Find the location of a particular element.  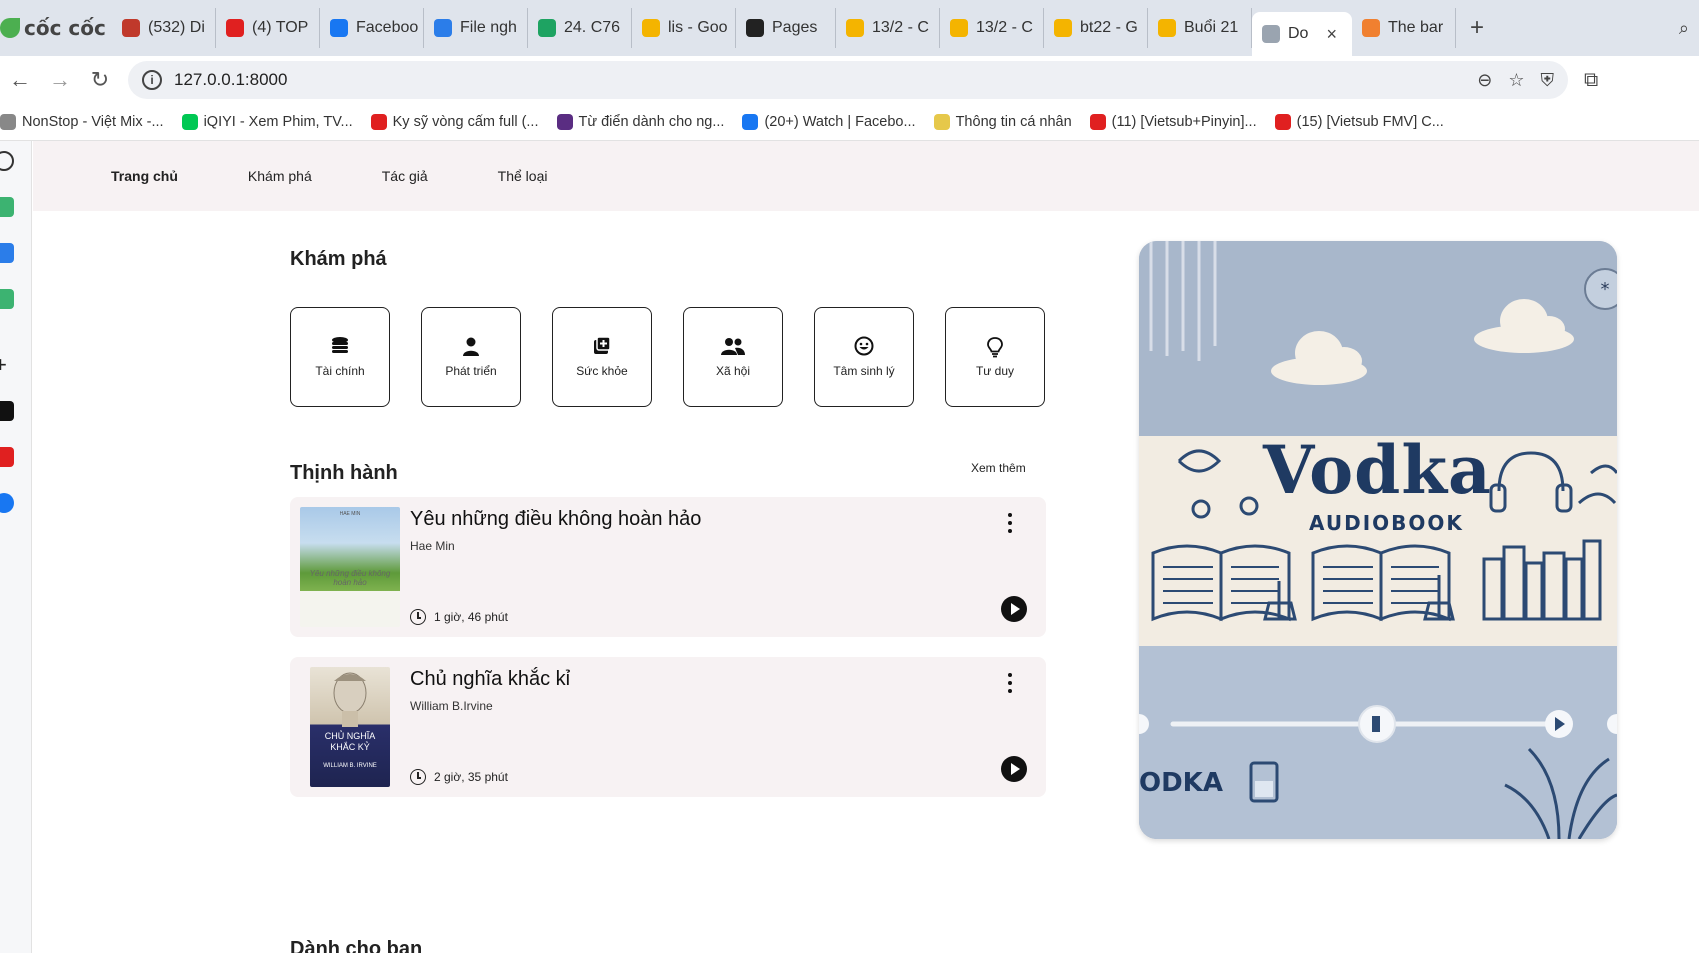

category-label: Tài chính is located at coordinates (340, 371).